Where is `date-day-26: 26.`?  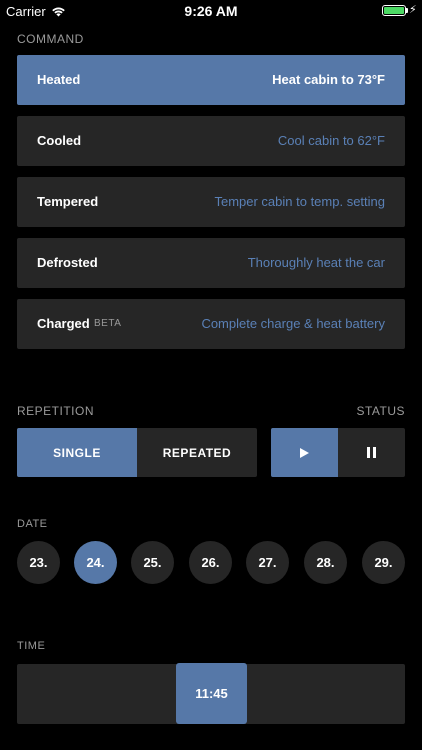 date-day-26: 26. is located at coordinates (210, 562).